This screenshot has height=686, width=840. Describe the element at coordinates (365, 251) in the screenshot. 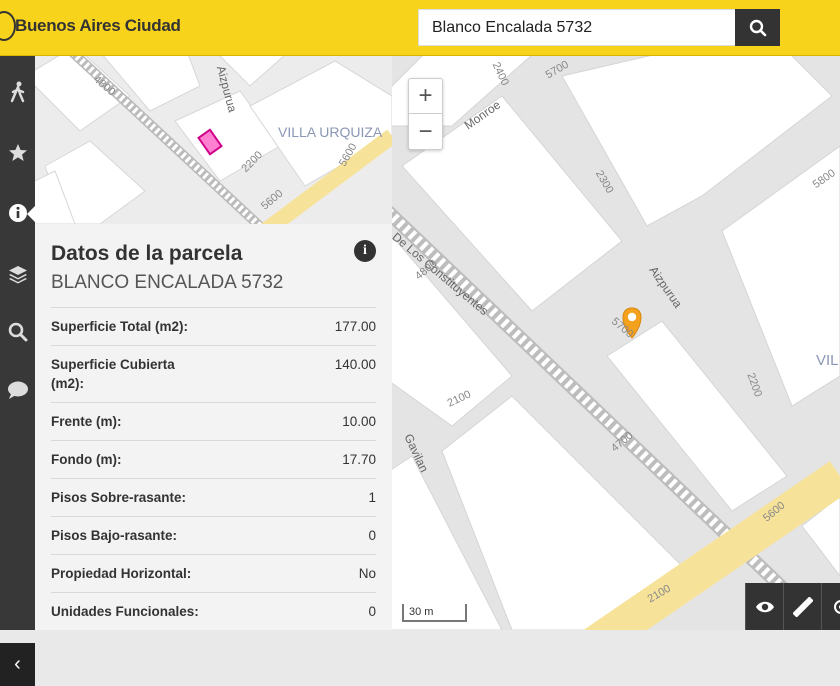

I see `info-icon: i` at that location.